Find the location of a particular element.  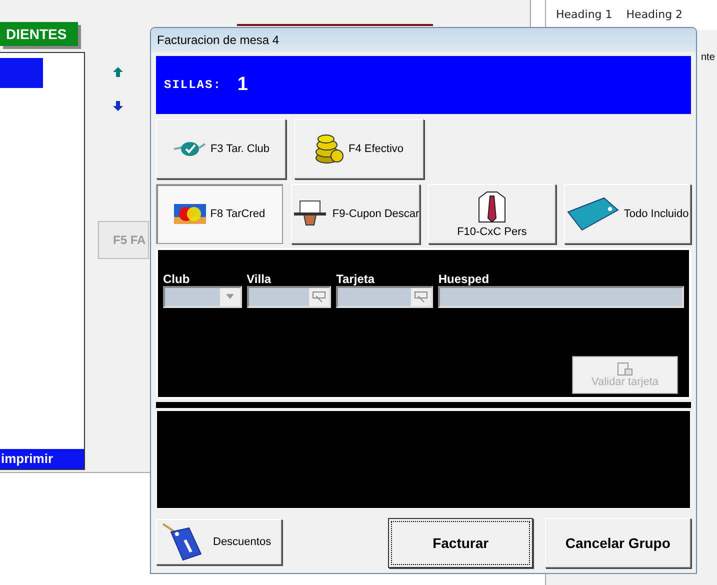

dropdown-field is located at coordinates (202, 297).